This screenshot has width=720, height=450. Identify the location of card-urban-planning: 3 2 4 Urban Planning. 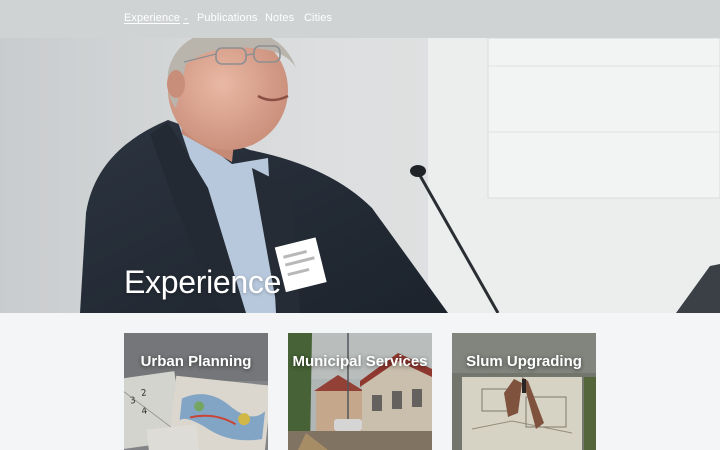
(196, 391).